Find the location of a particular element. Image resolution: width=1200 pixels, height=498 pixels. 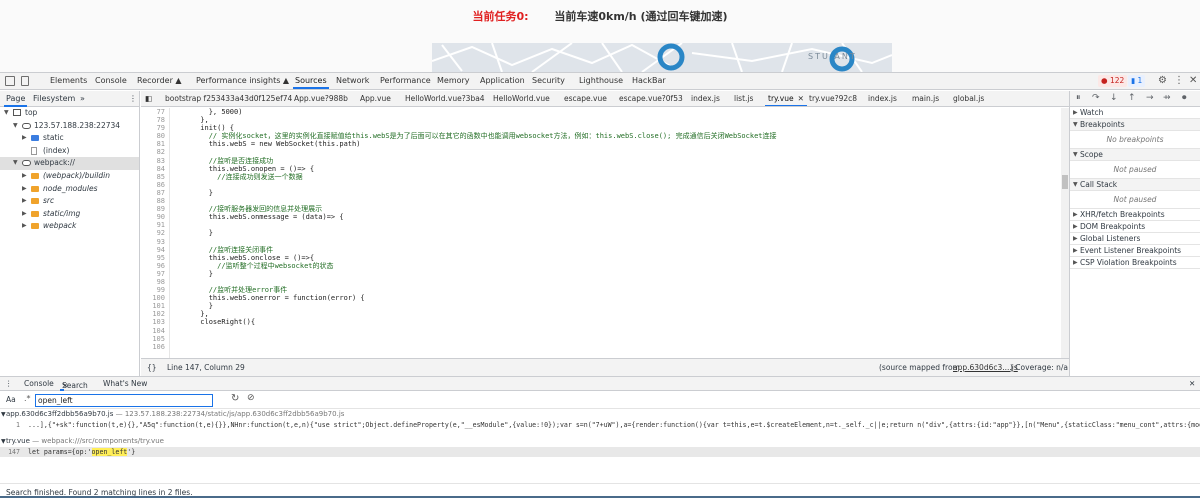

line-number: 98 is located at coordinates (153, 282).